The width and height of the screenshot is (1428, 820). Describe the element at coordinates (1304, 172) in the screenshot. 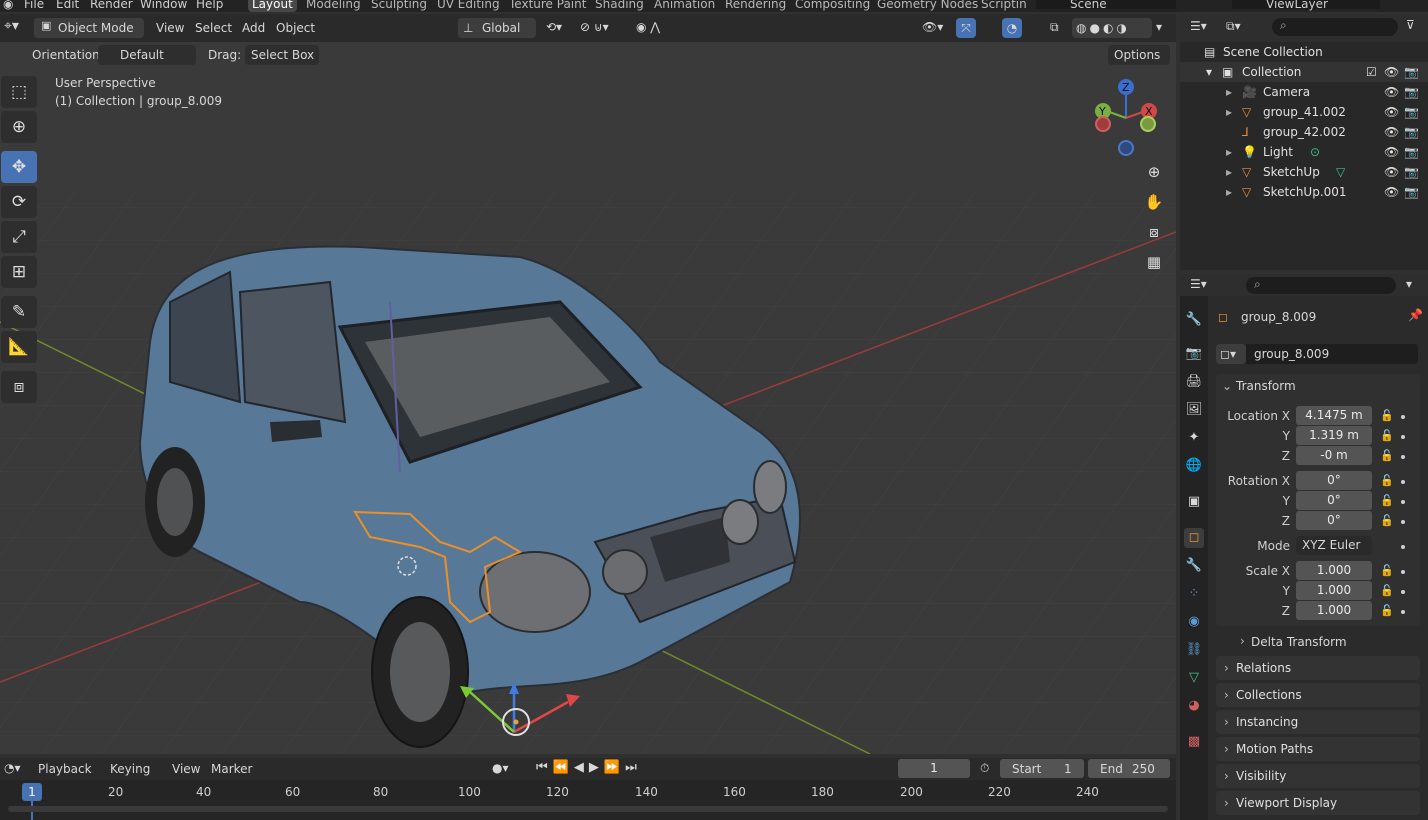

I see `outliner-item-sketchup: ▸ ▽ SketchUp ▽ 👁 📷` at that location.